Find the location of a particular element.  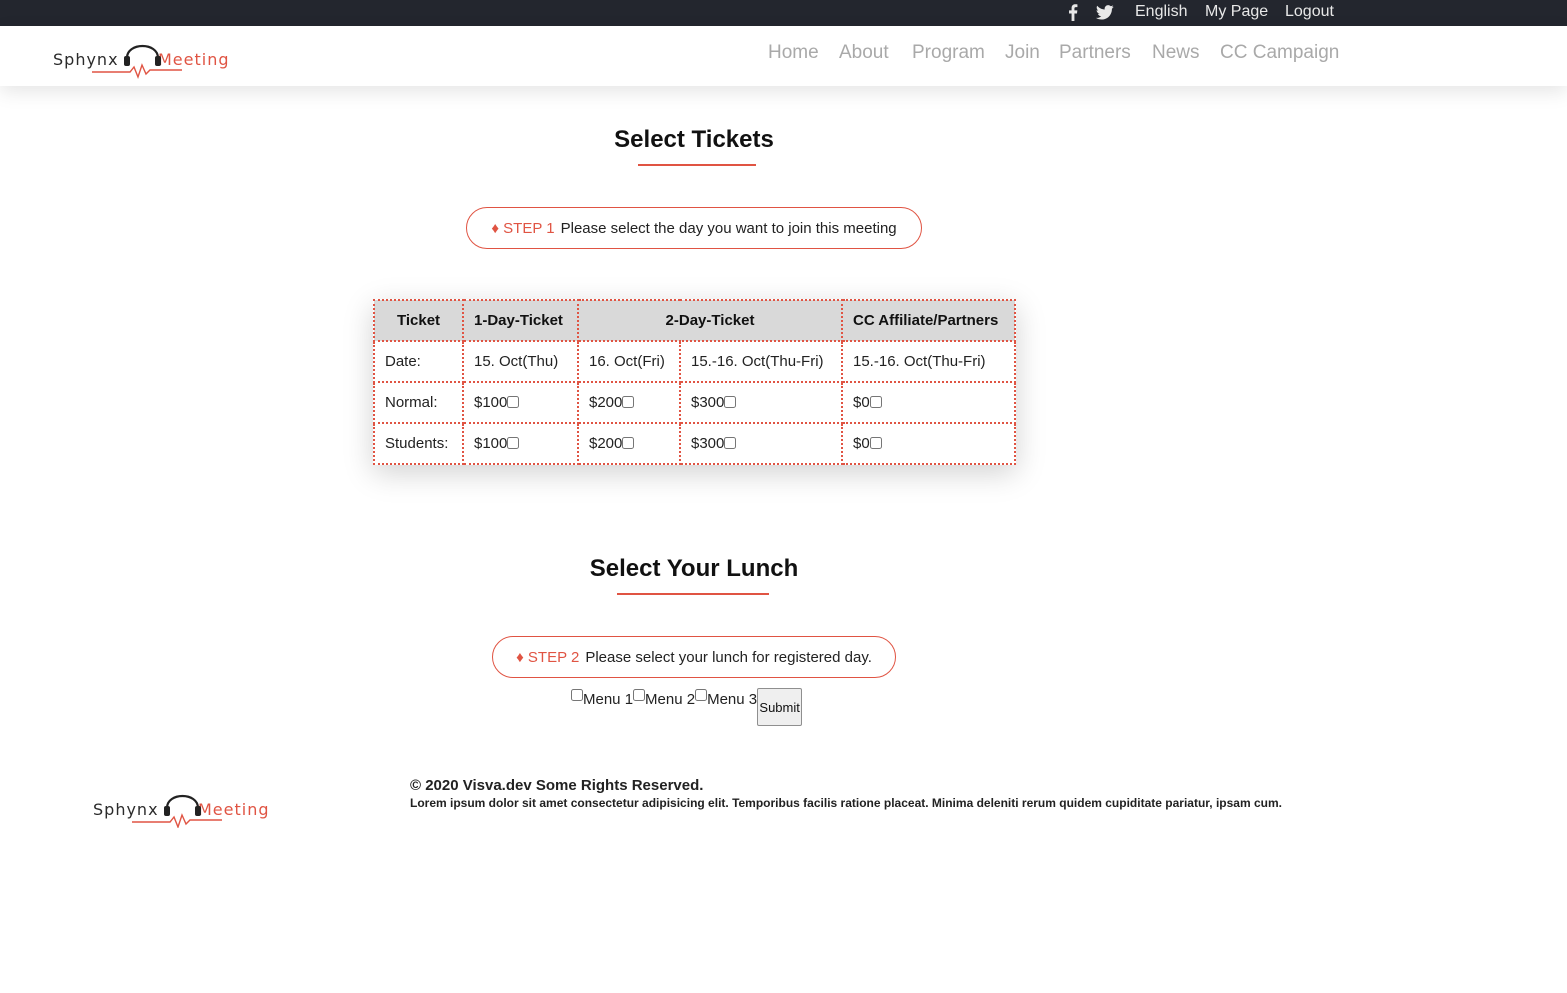

nav-partners: Partners is located at coordinates (1095, 53).